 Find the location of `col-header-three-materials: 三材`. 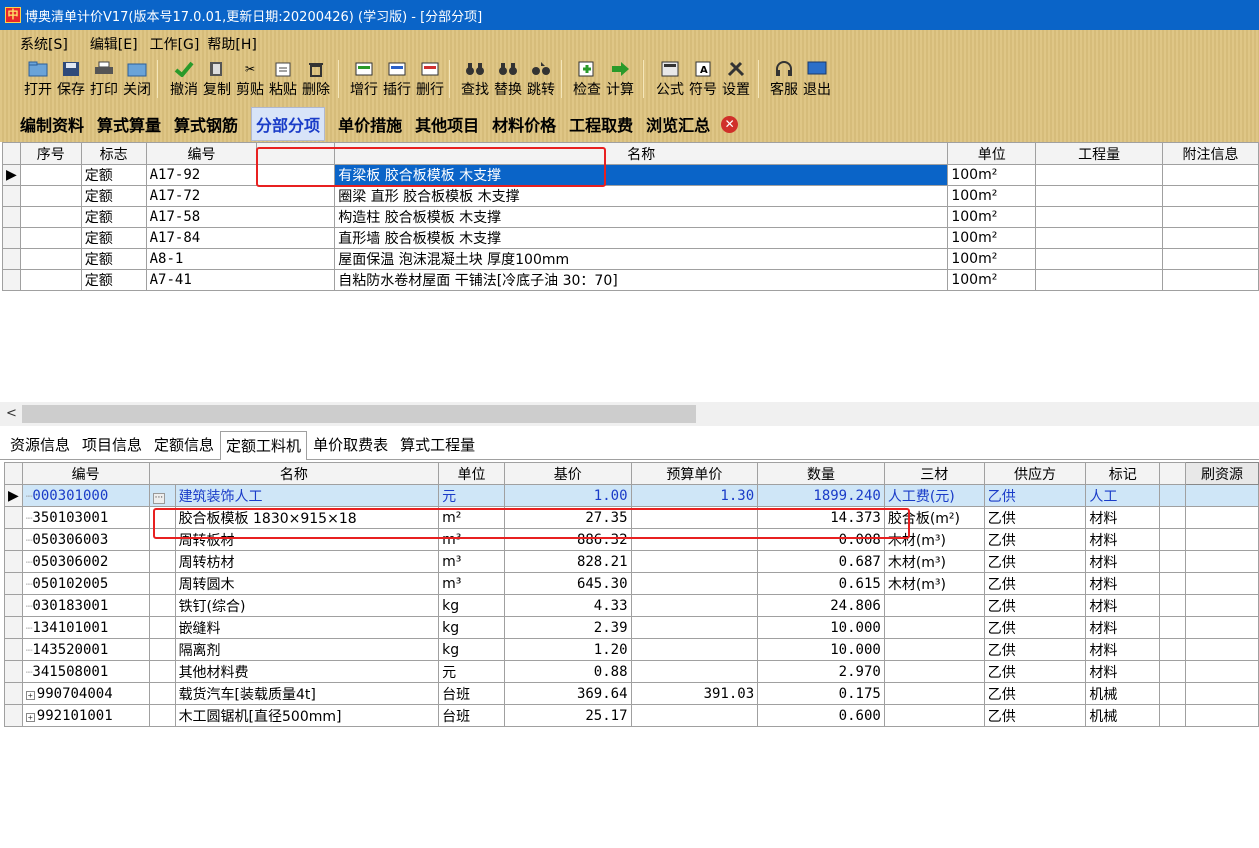

col-header-three-materials: 三材 is located at coordinates (934, 473).